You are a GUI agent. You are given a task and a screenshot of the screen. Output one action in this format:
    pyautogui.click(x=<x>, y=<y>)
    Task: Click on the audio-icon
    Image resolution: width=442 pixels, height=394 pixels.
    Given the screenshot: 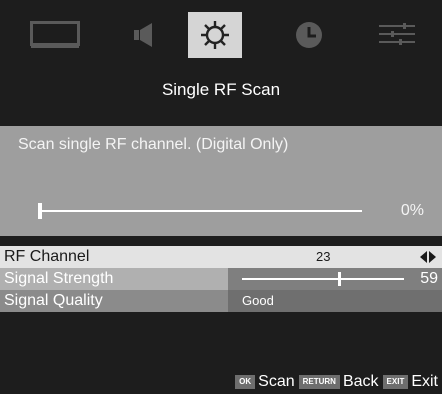 What is the action you would take?
    pyautogui.click(x=143, y=35)
    